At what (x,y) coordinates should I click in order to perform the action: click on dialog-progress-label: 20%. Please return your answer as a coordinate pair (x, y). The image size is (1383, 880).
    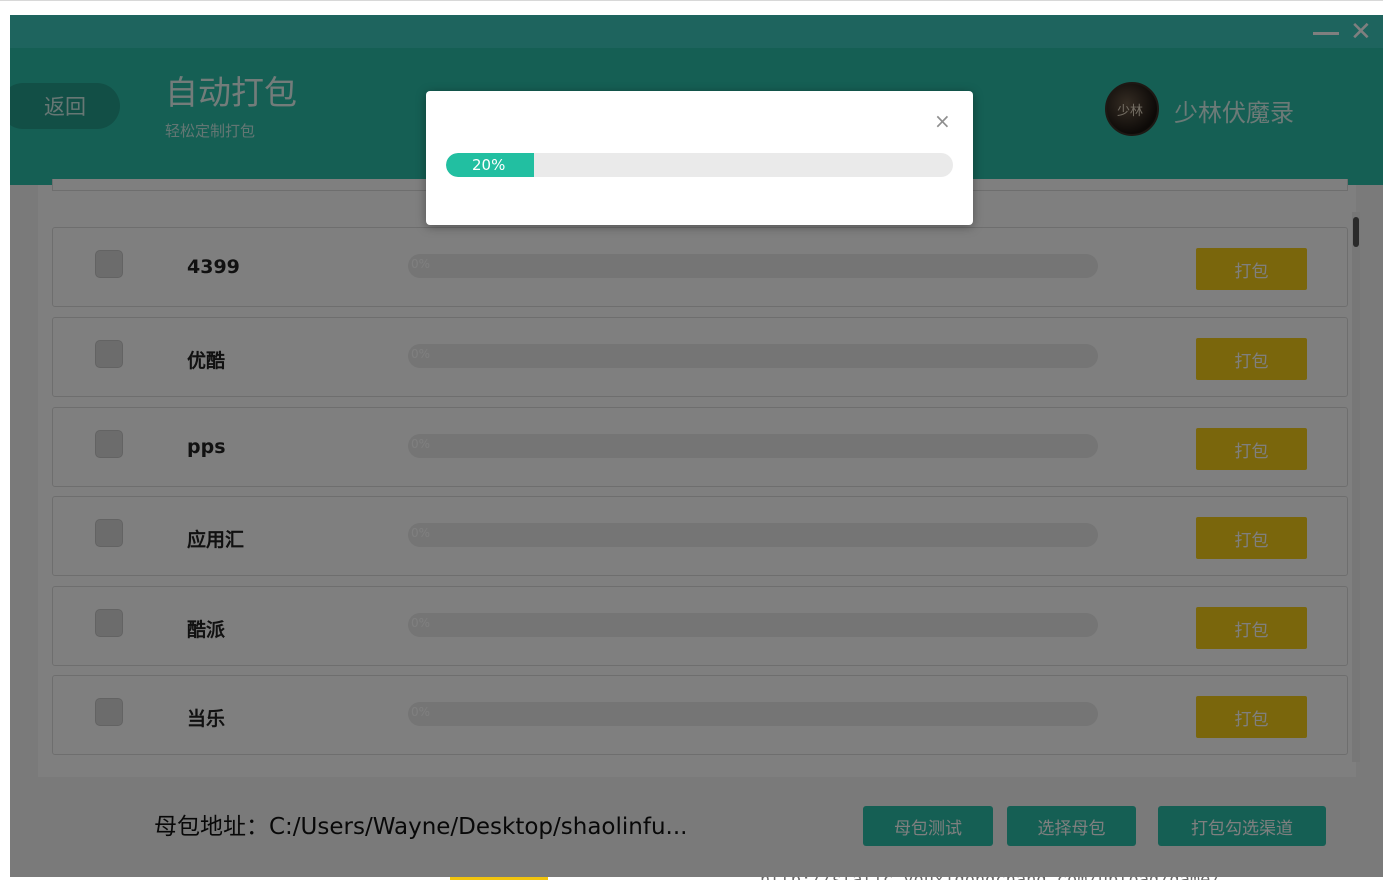
    Looking at the image, I should click on (489, 165).